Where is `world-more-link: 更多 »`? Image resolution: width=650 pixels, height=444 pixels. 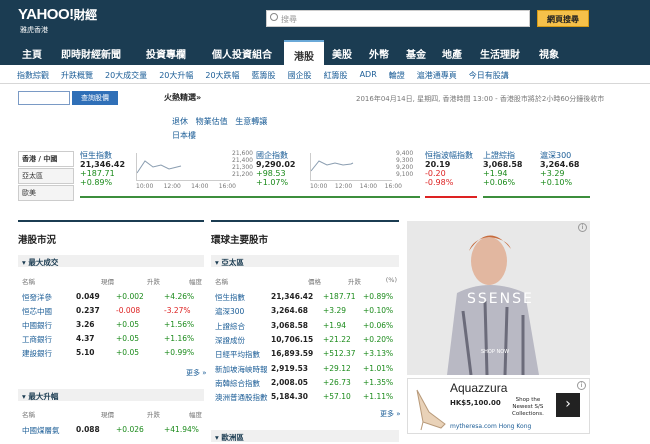 world-more-link: 更多 » is located at coordinates (390, 414).